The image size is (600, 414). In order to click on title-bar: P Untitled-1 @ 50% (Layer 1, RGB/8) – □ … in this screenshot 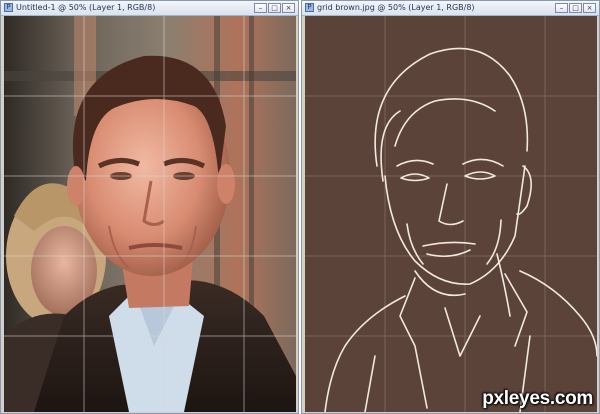, I will do `click(149, 8)`.